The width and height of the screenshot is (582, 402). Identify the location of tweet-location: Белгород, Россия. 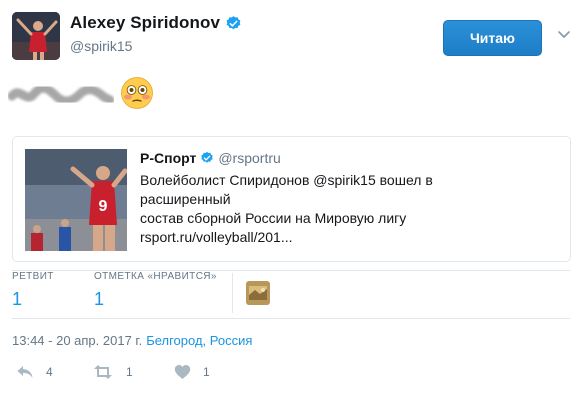
(199, 340).